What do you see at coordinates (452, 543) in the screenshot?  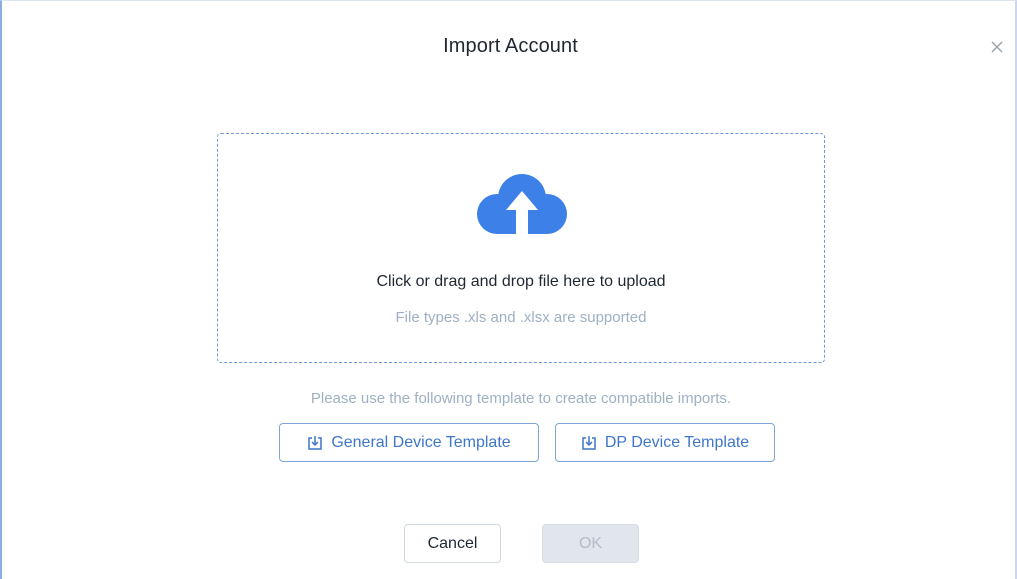 I see `cancel-button: Cancel` at bounding box center [452, 543].